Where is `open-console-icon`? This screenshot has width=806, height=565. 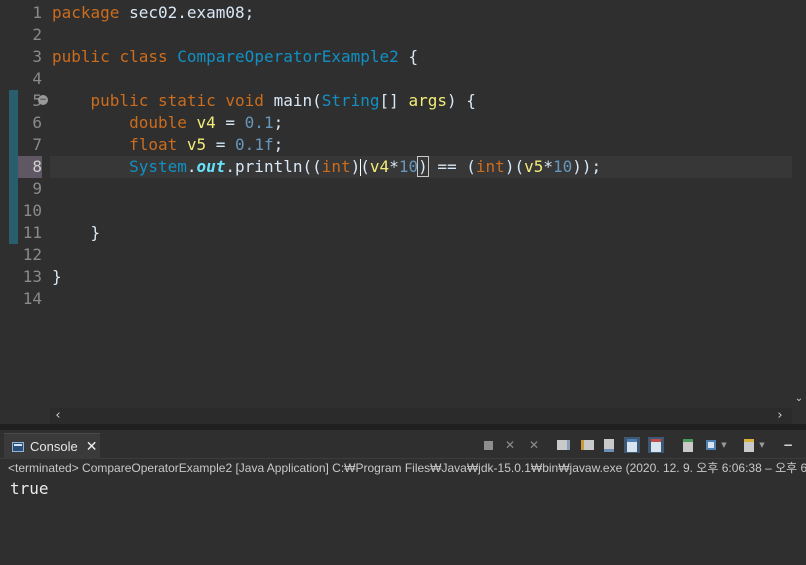
open-console-icon is located at coordinates (749, 445).